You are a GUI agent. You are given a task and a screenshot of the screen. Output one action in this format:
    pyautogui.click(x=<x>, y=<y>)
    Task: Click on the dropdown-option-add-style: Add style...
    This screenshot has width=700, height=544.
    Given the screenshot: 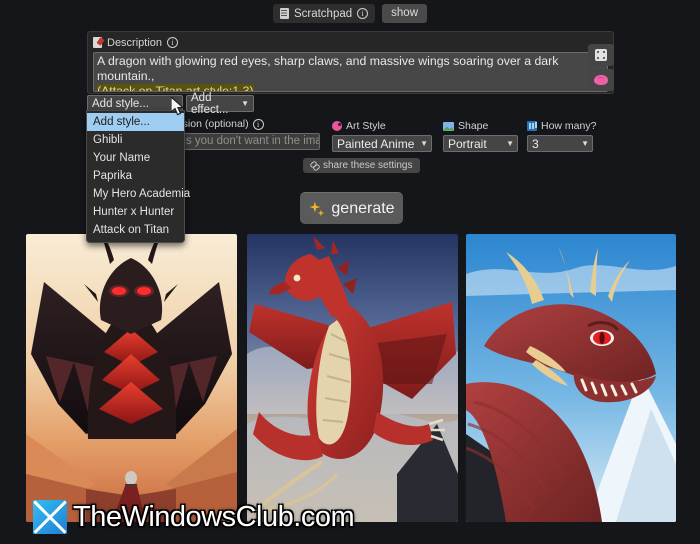 What is the action you would take?
    pyautogui.click(x=135, y=122)
    